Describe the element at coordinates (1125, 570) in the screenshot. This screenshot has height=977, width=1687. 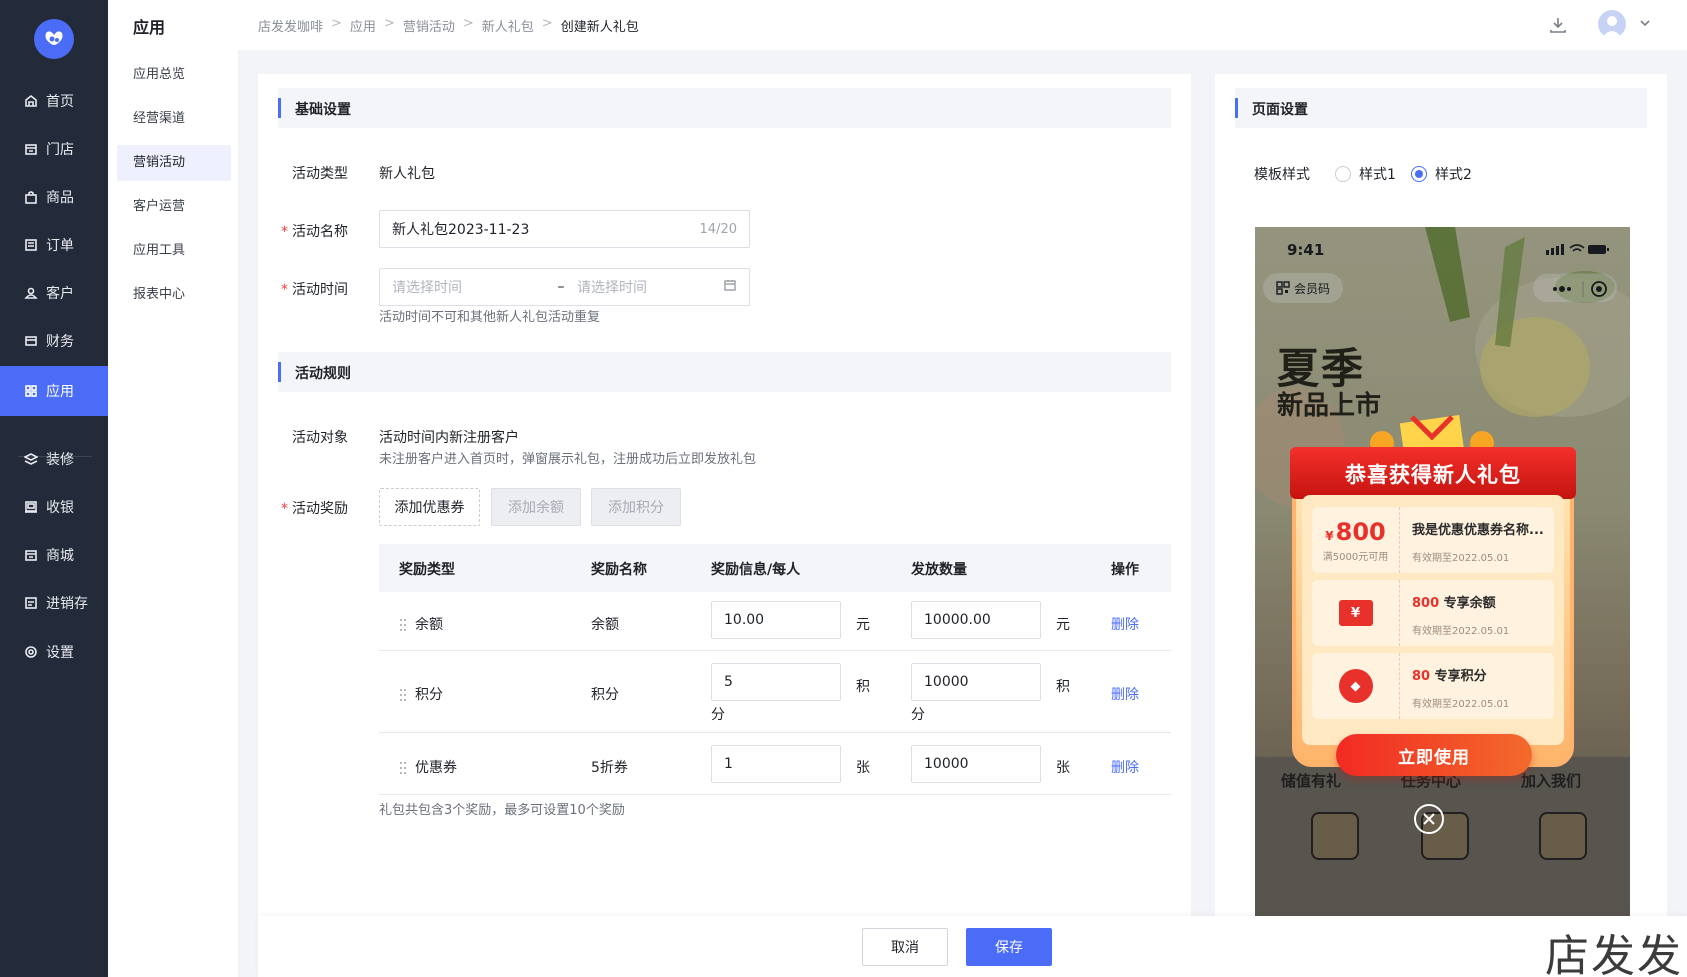
I see `col-header: 操作` at that location.